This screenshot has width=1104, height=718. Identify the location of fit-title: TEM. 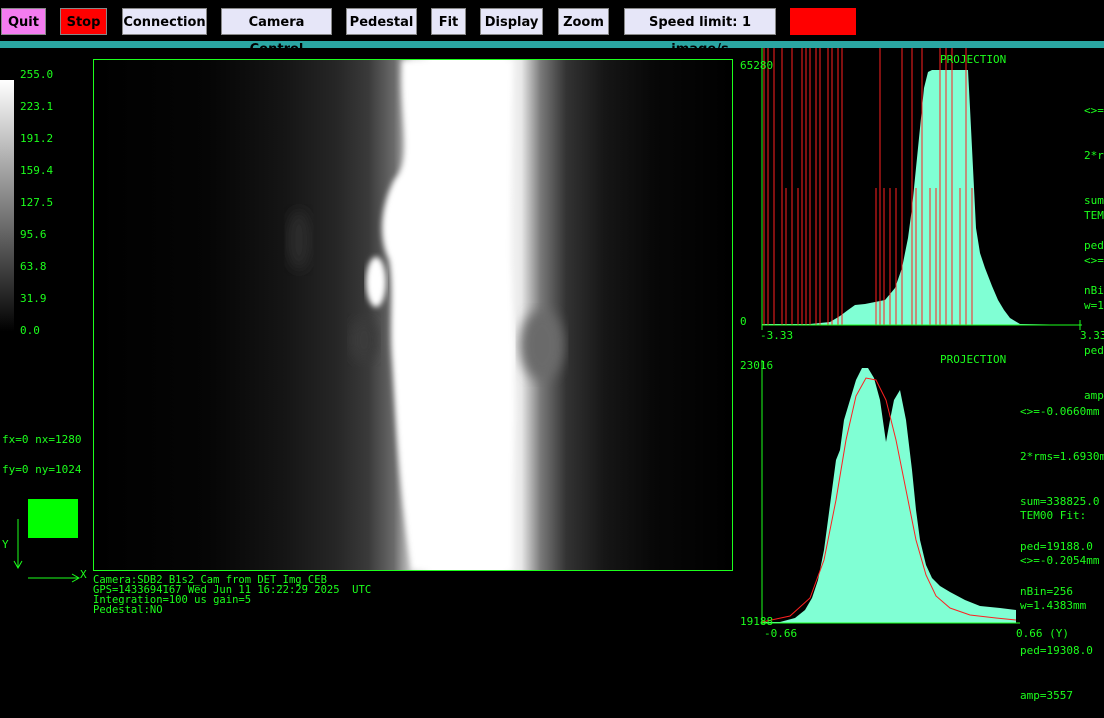
(1094, 215).